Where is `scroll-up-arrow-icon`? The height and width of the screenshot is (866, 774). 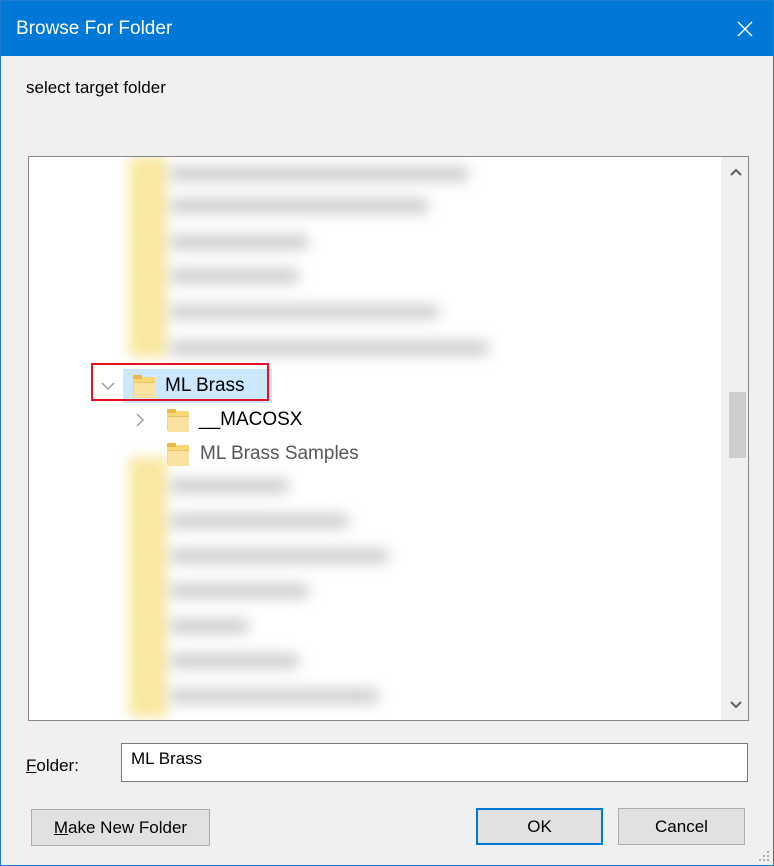
scroll-up-arrow-icon is located at coordinates (736, 172).